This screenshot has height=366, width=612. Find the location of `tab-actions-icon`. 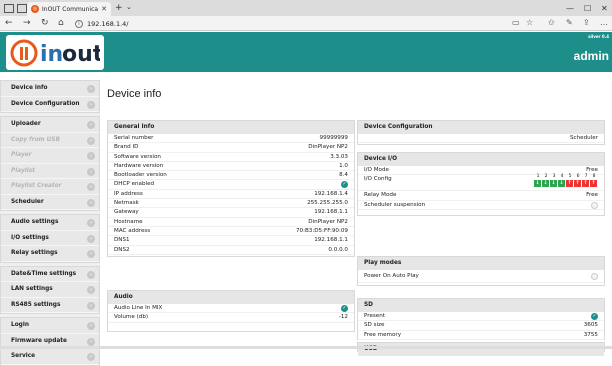

tab-actions-icon is located at coordinates (9, 8).